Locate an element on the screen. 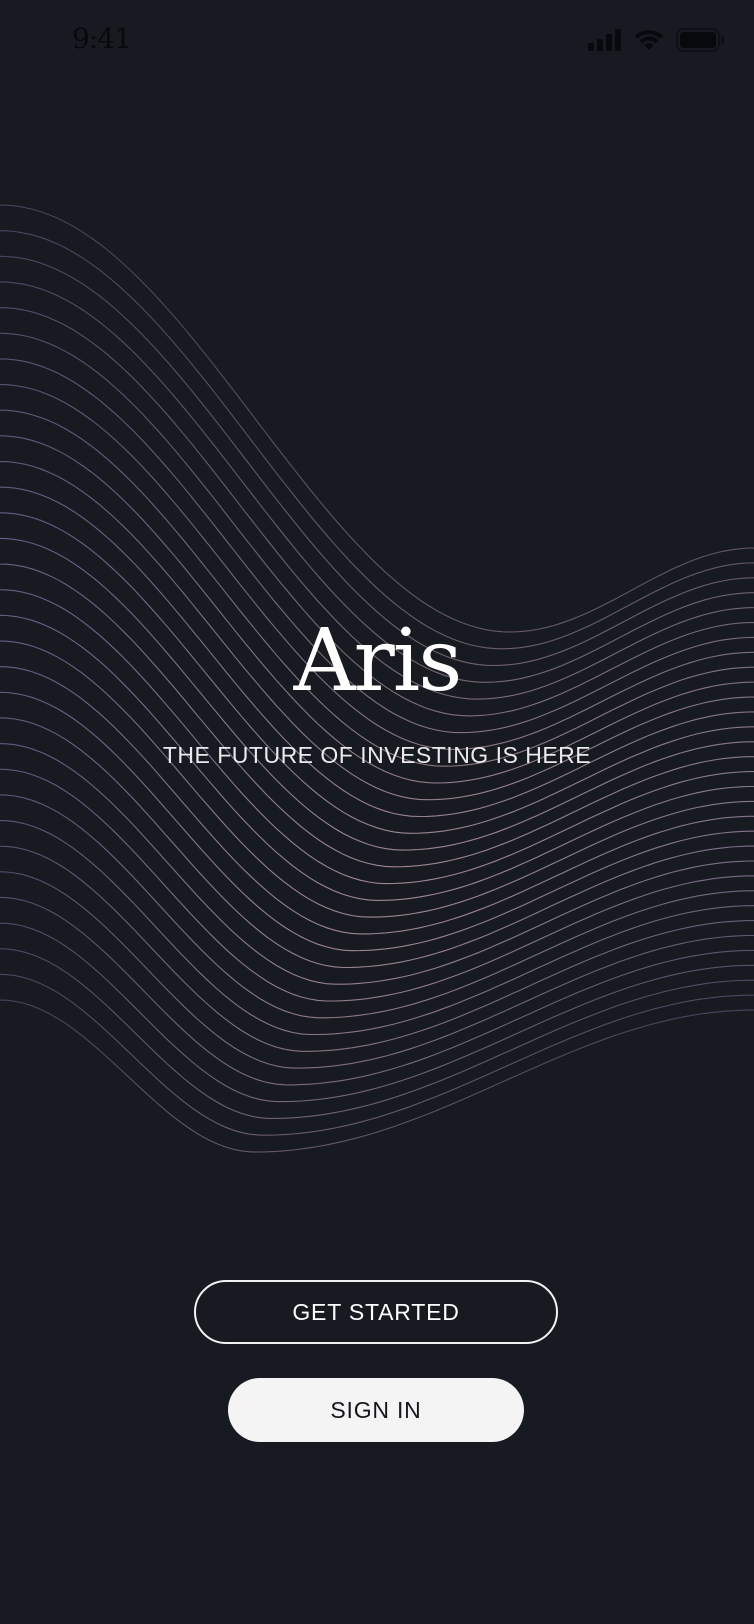 This screenshot has height=1624, width=754. get-started-label: GET STARTED is located at coordinates (376, 1311).